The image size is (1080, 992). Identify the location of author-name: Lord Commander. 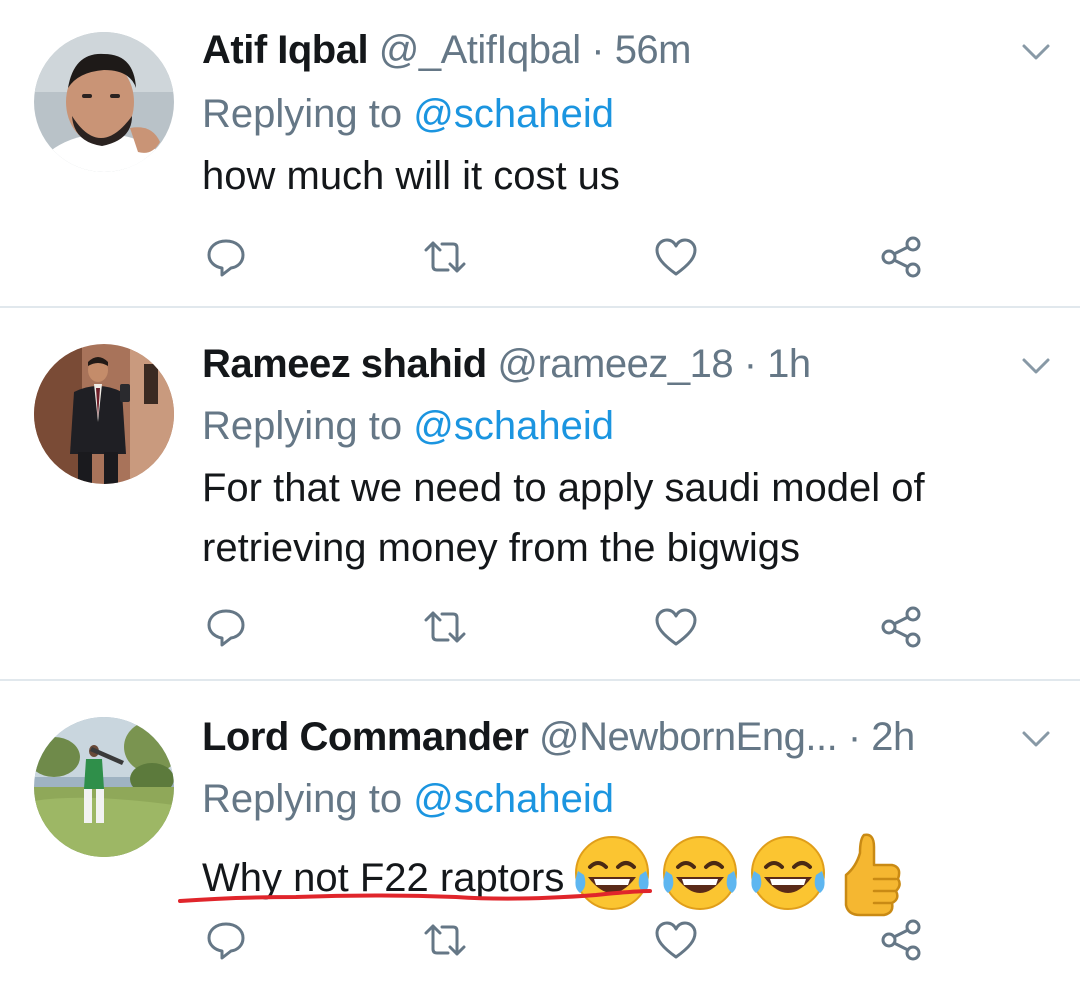
(365, 737).